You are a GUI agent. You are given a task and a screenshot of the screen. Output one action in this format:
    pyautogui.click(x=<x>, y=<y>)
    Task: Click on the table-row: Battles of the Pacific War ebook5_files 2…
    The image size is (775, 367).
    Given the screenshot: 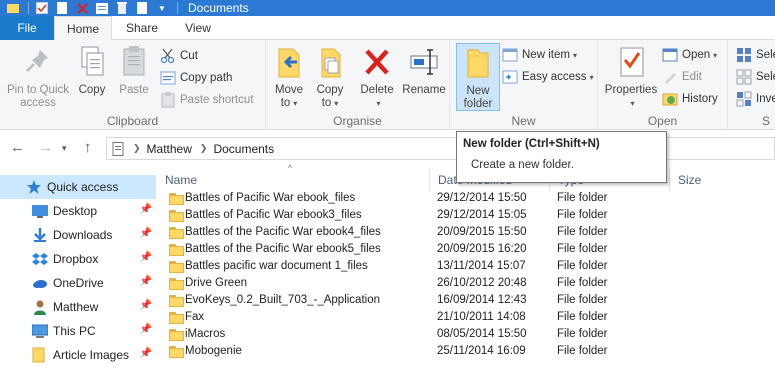 What is the action you would take?
    pyautogui.click(x=466, y=250)
    